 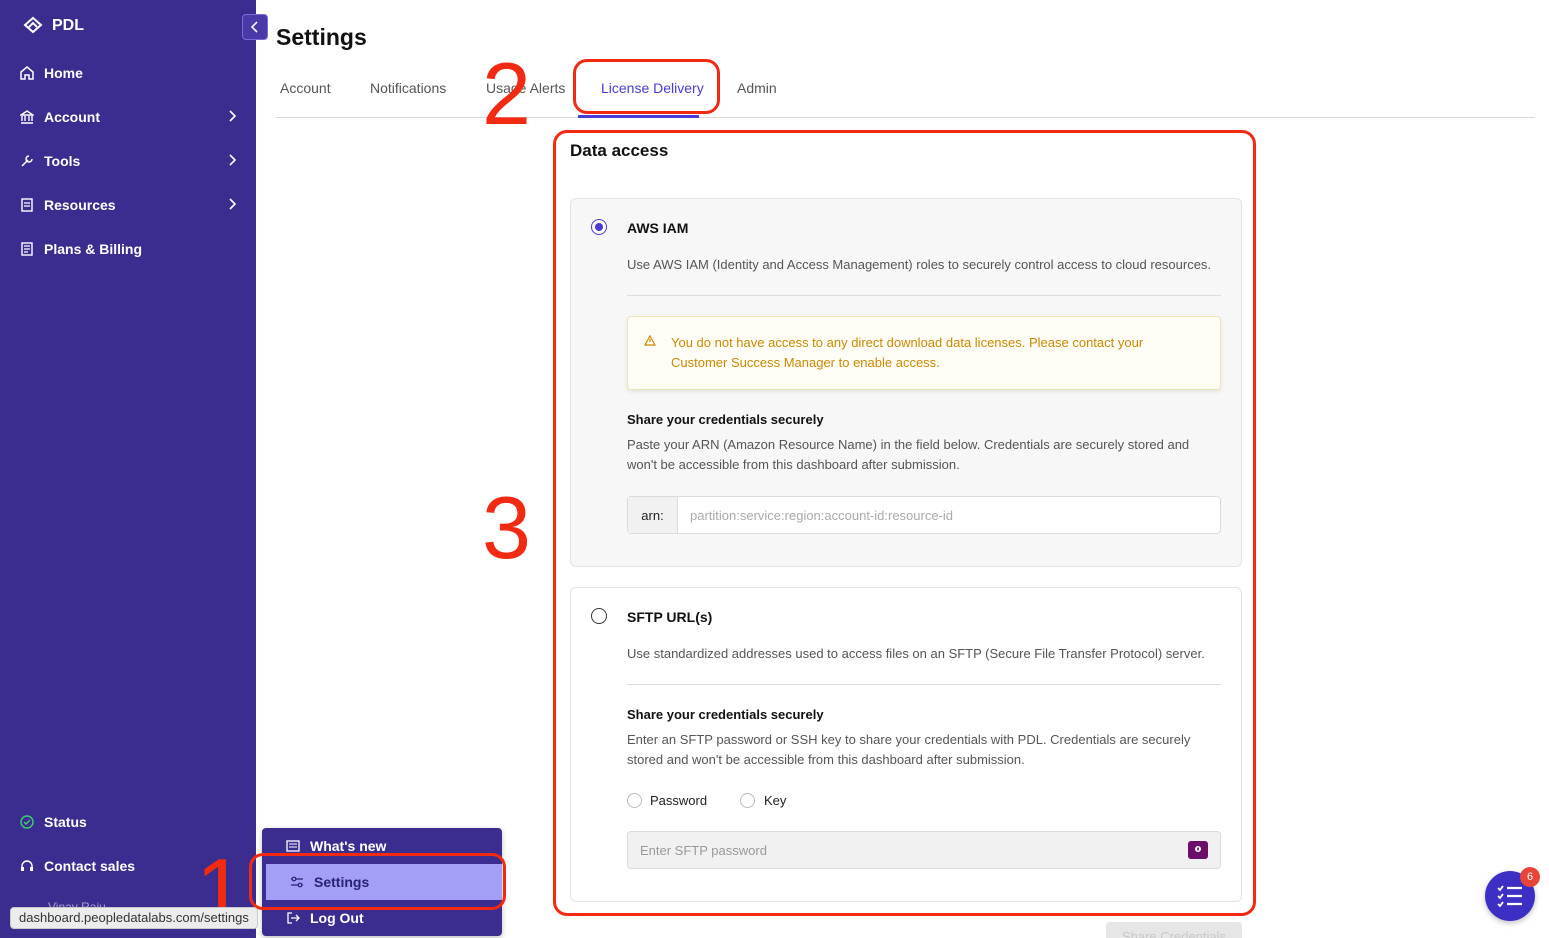 I want to click on sidebar-item-label: Resources, so click(x=80, y=205).